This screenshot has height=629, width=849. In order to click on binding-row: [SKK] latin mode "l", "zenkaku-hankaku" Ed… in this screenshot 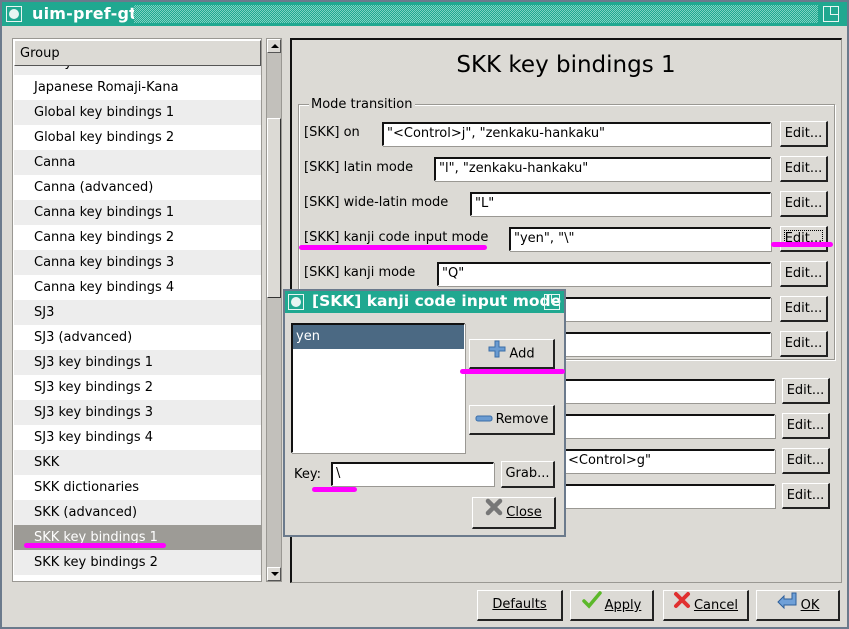, I will do `click(569, 169)`.